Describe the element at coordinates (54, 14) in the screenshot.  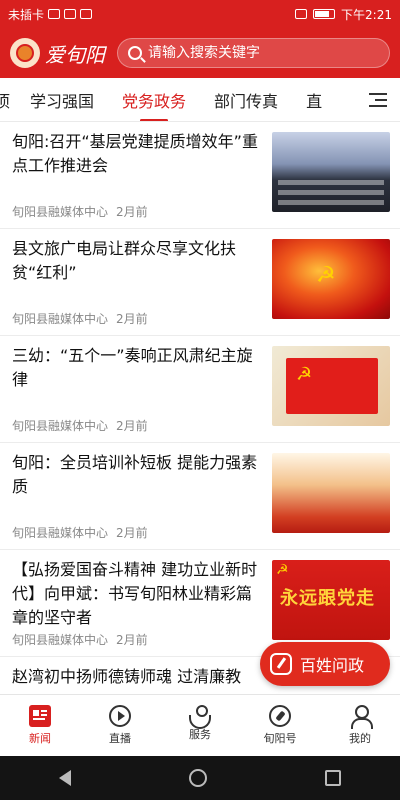
I see `sim-icon` at that location.